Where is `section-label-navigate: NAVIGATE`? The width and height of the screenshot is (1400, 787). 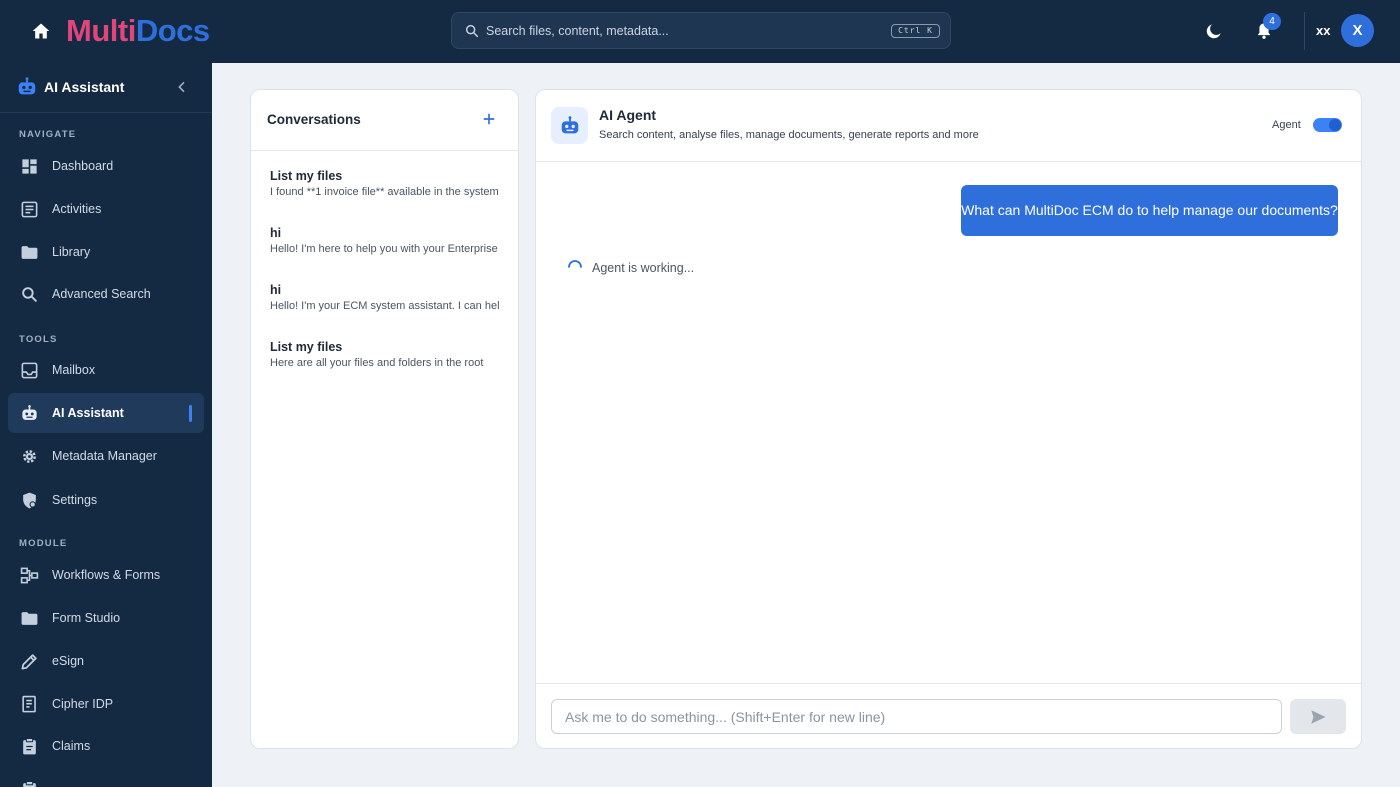
section-label-navigate: NAVIGATE is located at coordinates (48, 134).